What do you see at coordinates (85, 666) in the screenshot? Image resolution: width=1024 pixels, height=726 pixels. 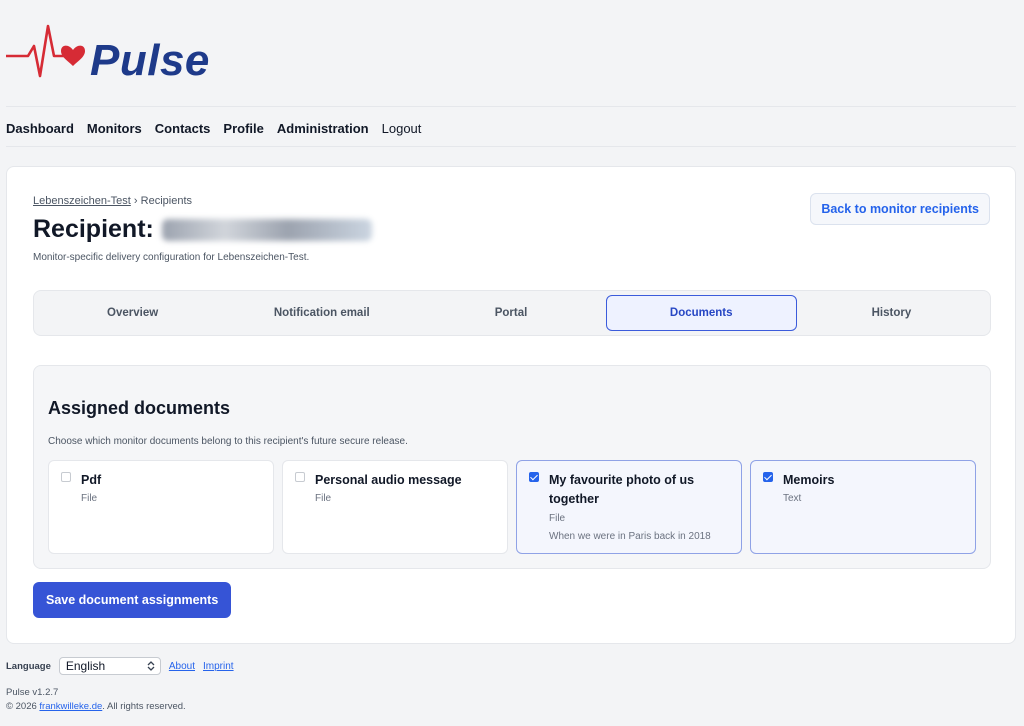 I see `language-selected-value: English` at bounding box center [85, 666].